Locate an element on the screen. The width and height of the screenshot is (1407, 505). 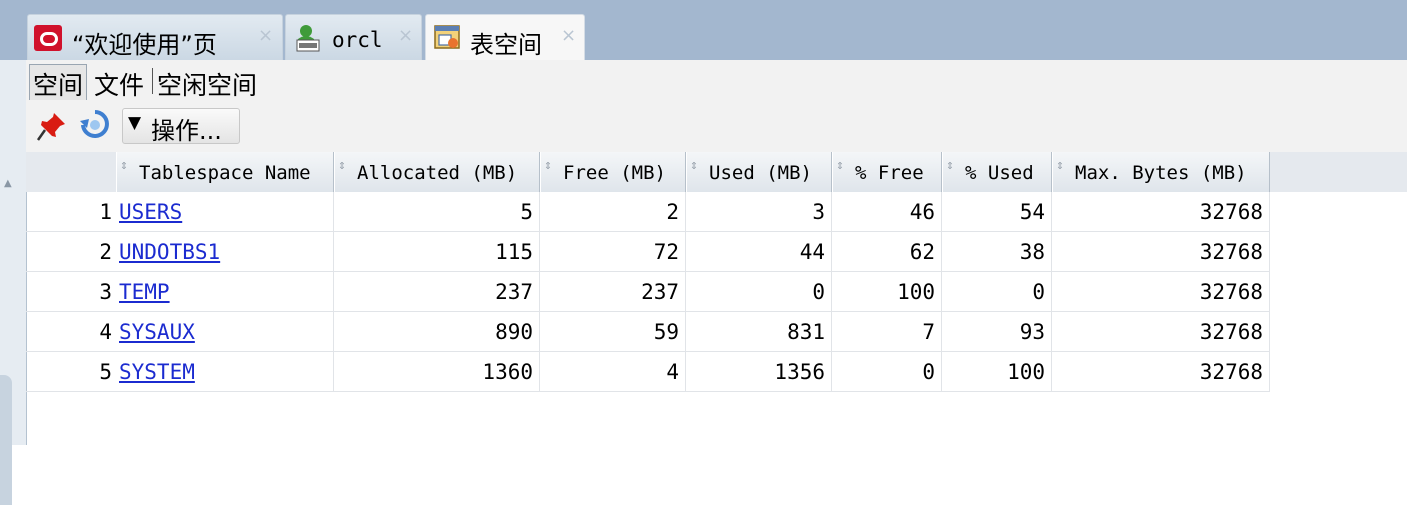
tab-orcl-label: orcl is located at coordinates (357, 40).